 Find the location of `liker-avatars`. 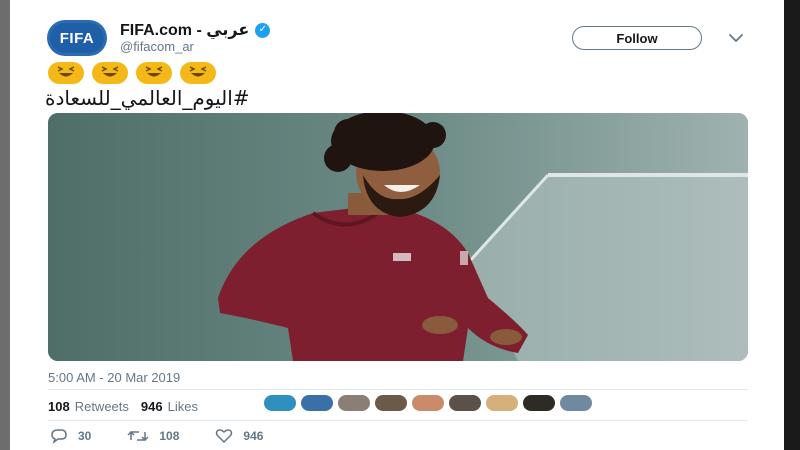

liker-avatars is located at coordinates (428, 403).